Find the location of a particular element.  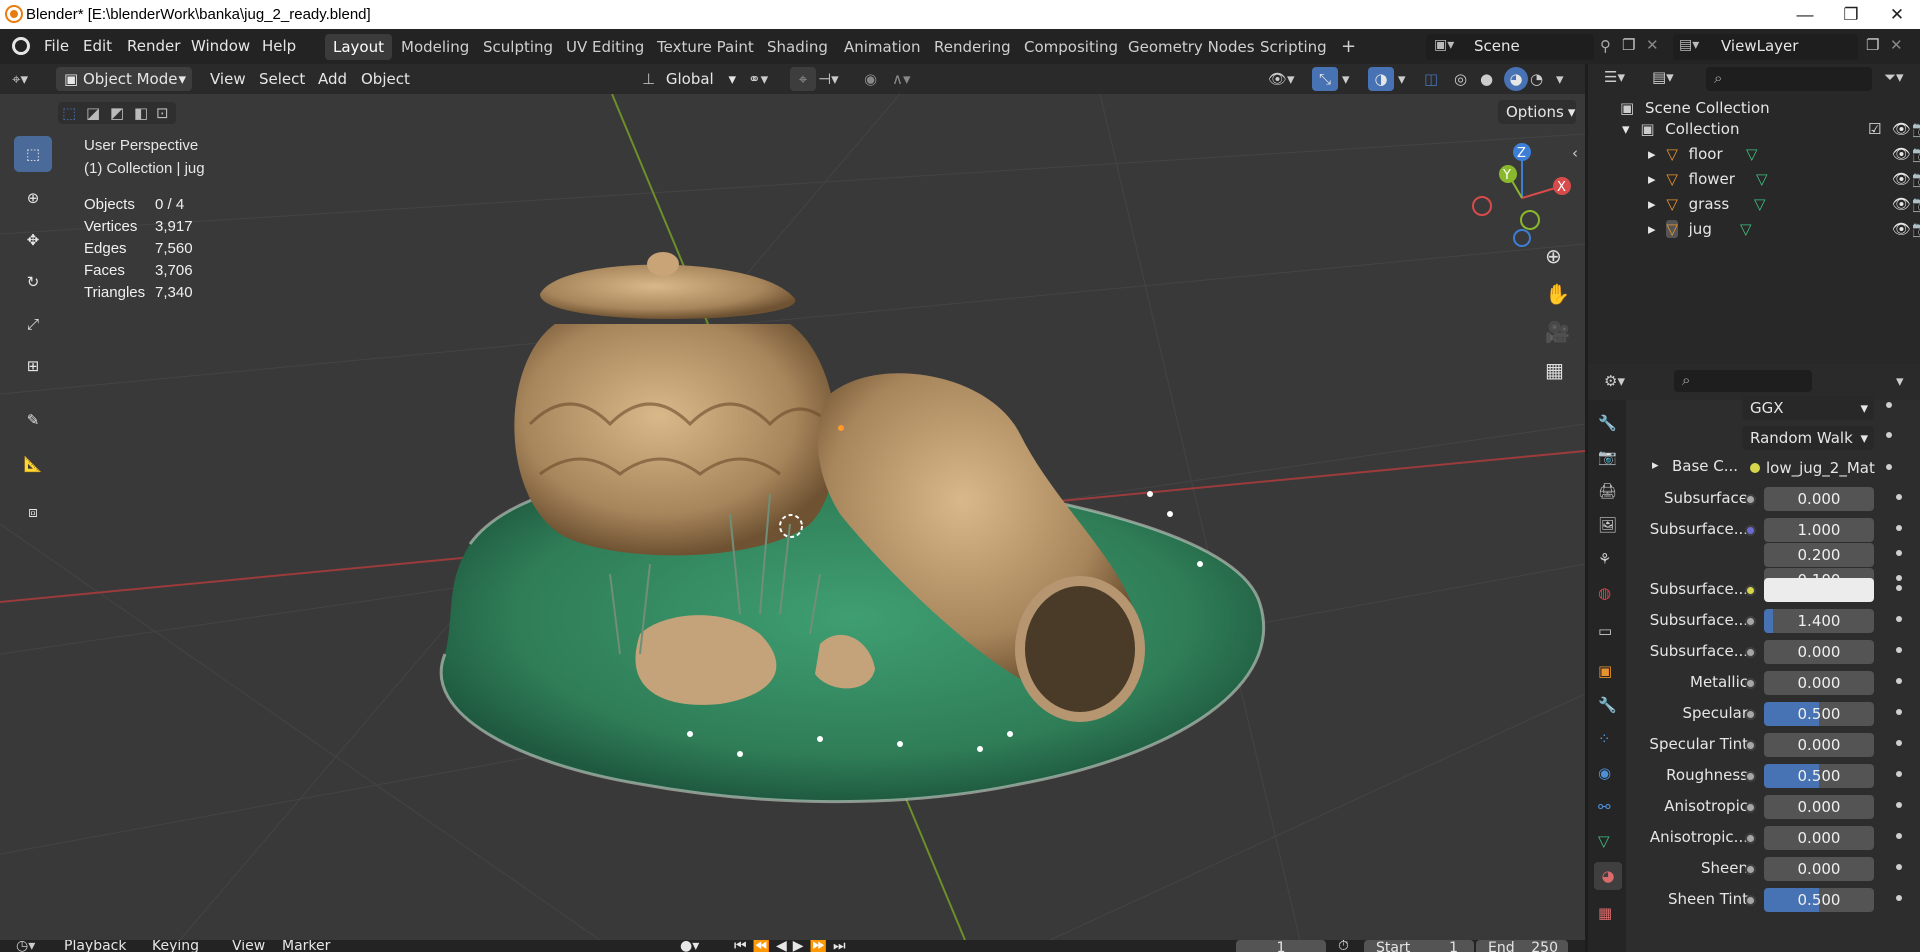

outliner-item-grass: ▸ ▽ grass ▽ 👁 📷 is located at coordinates (1784, 204).